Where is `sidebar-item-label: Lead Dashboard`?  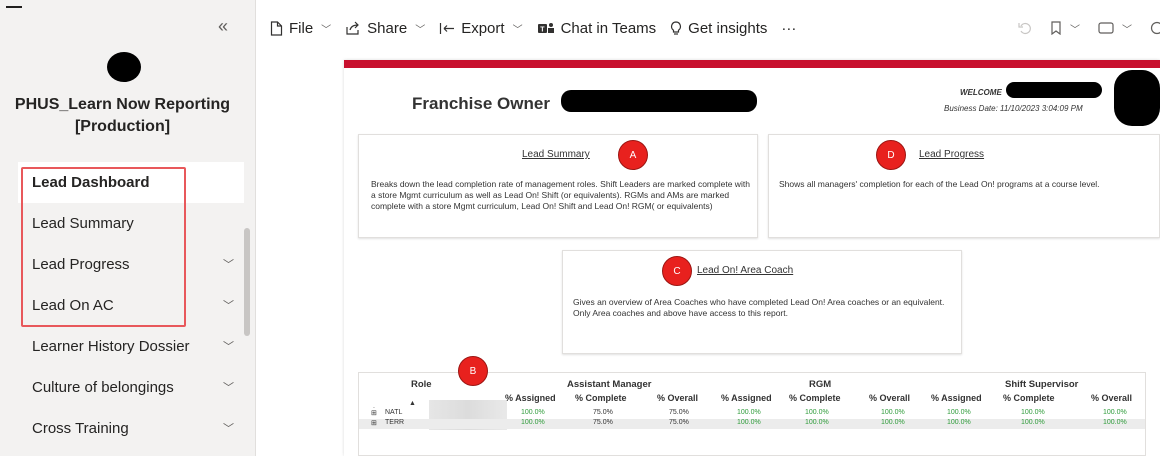
sidebar-item-label: Lead Dashboard is located at coordinates (91, 182).